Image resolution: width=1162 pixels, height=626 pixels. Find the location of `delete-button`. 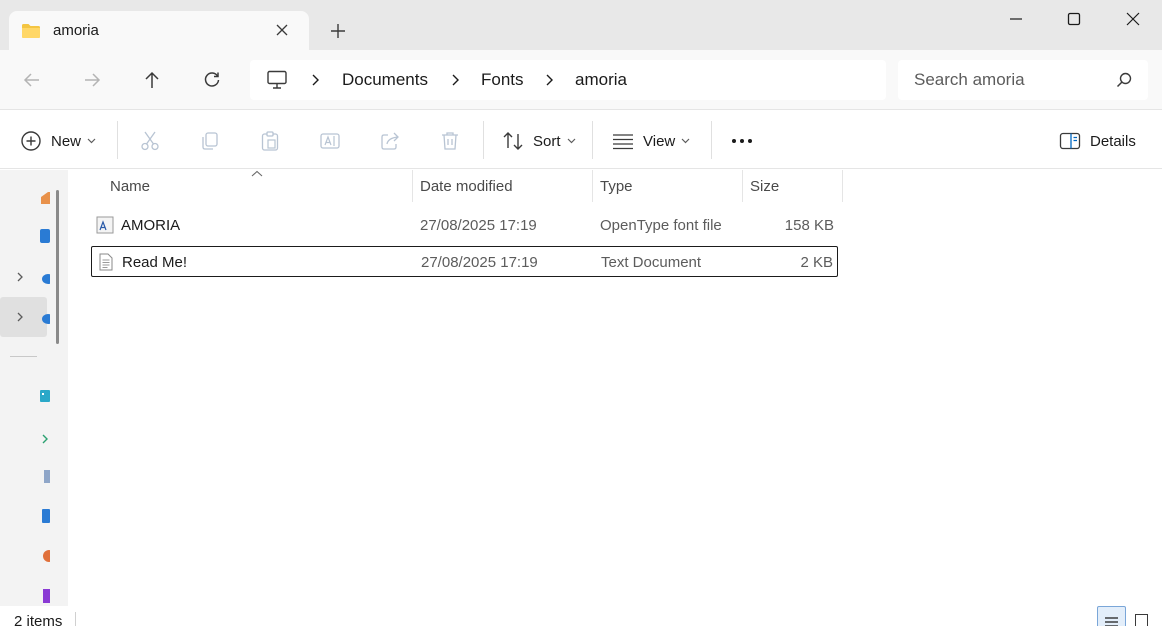

delete-button is located at coordinates (450, 141).